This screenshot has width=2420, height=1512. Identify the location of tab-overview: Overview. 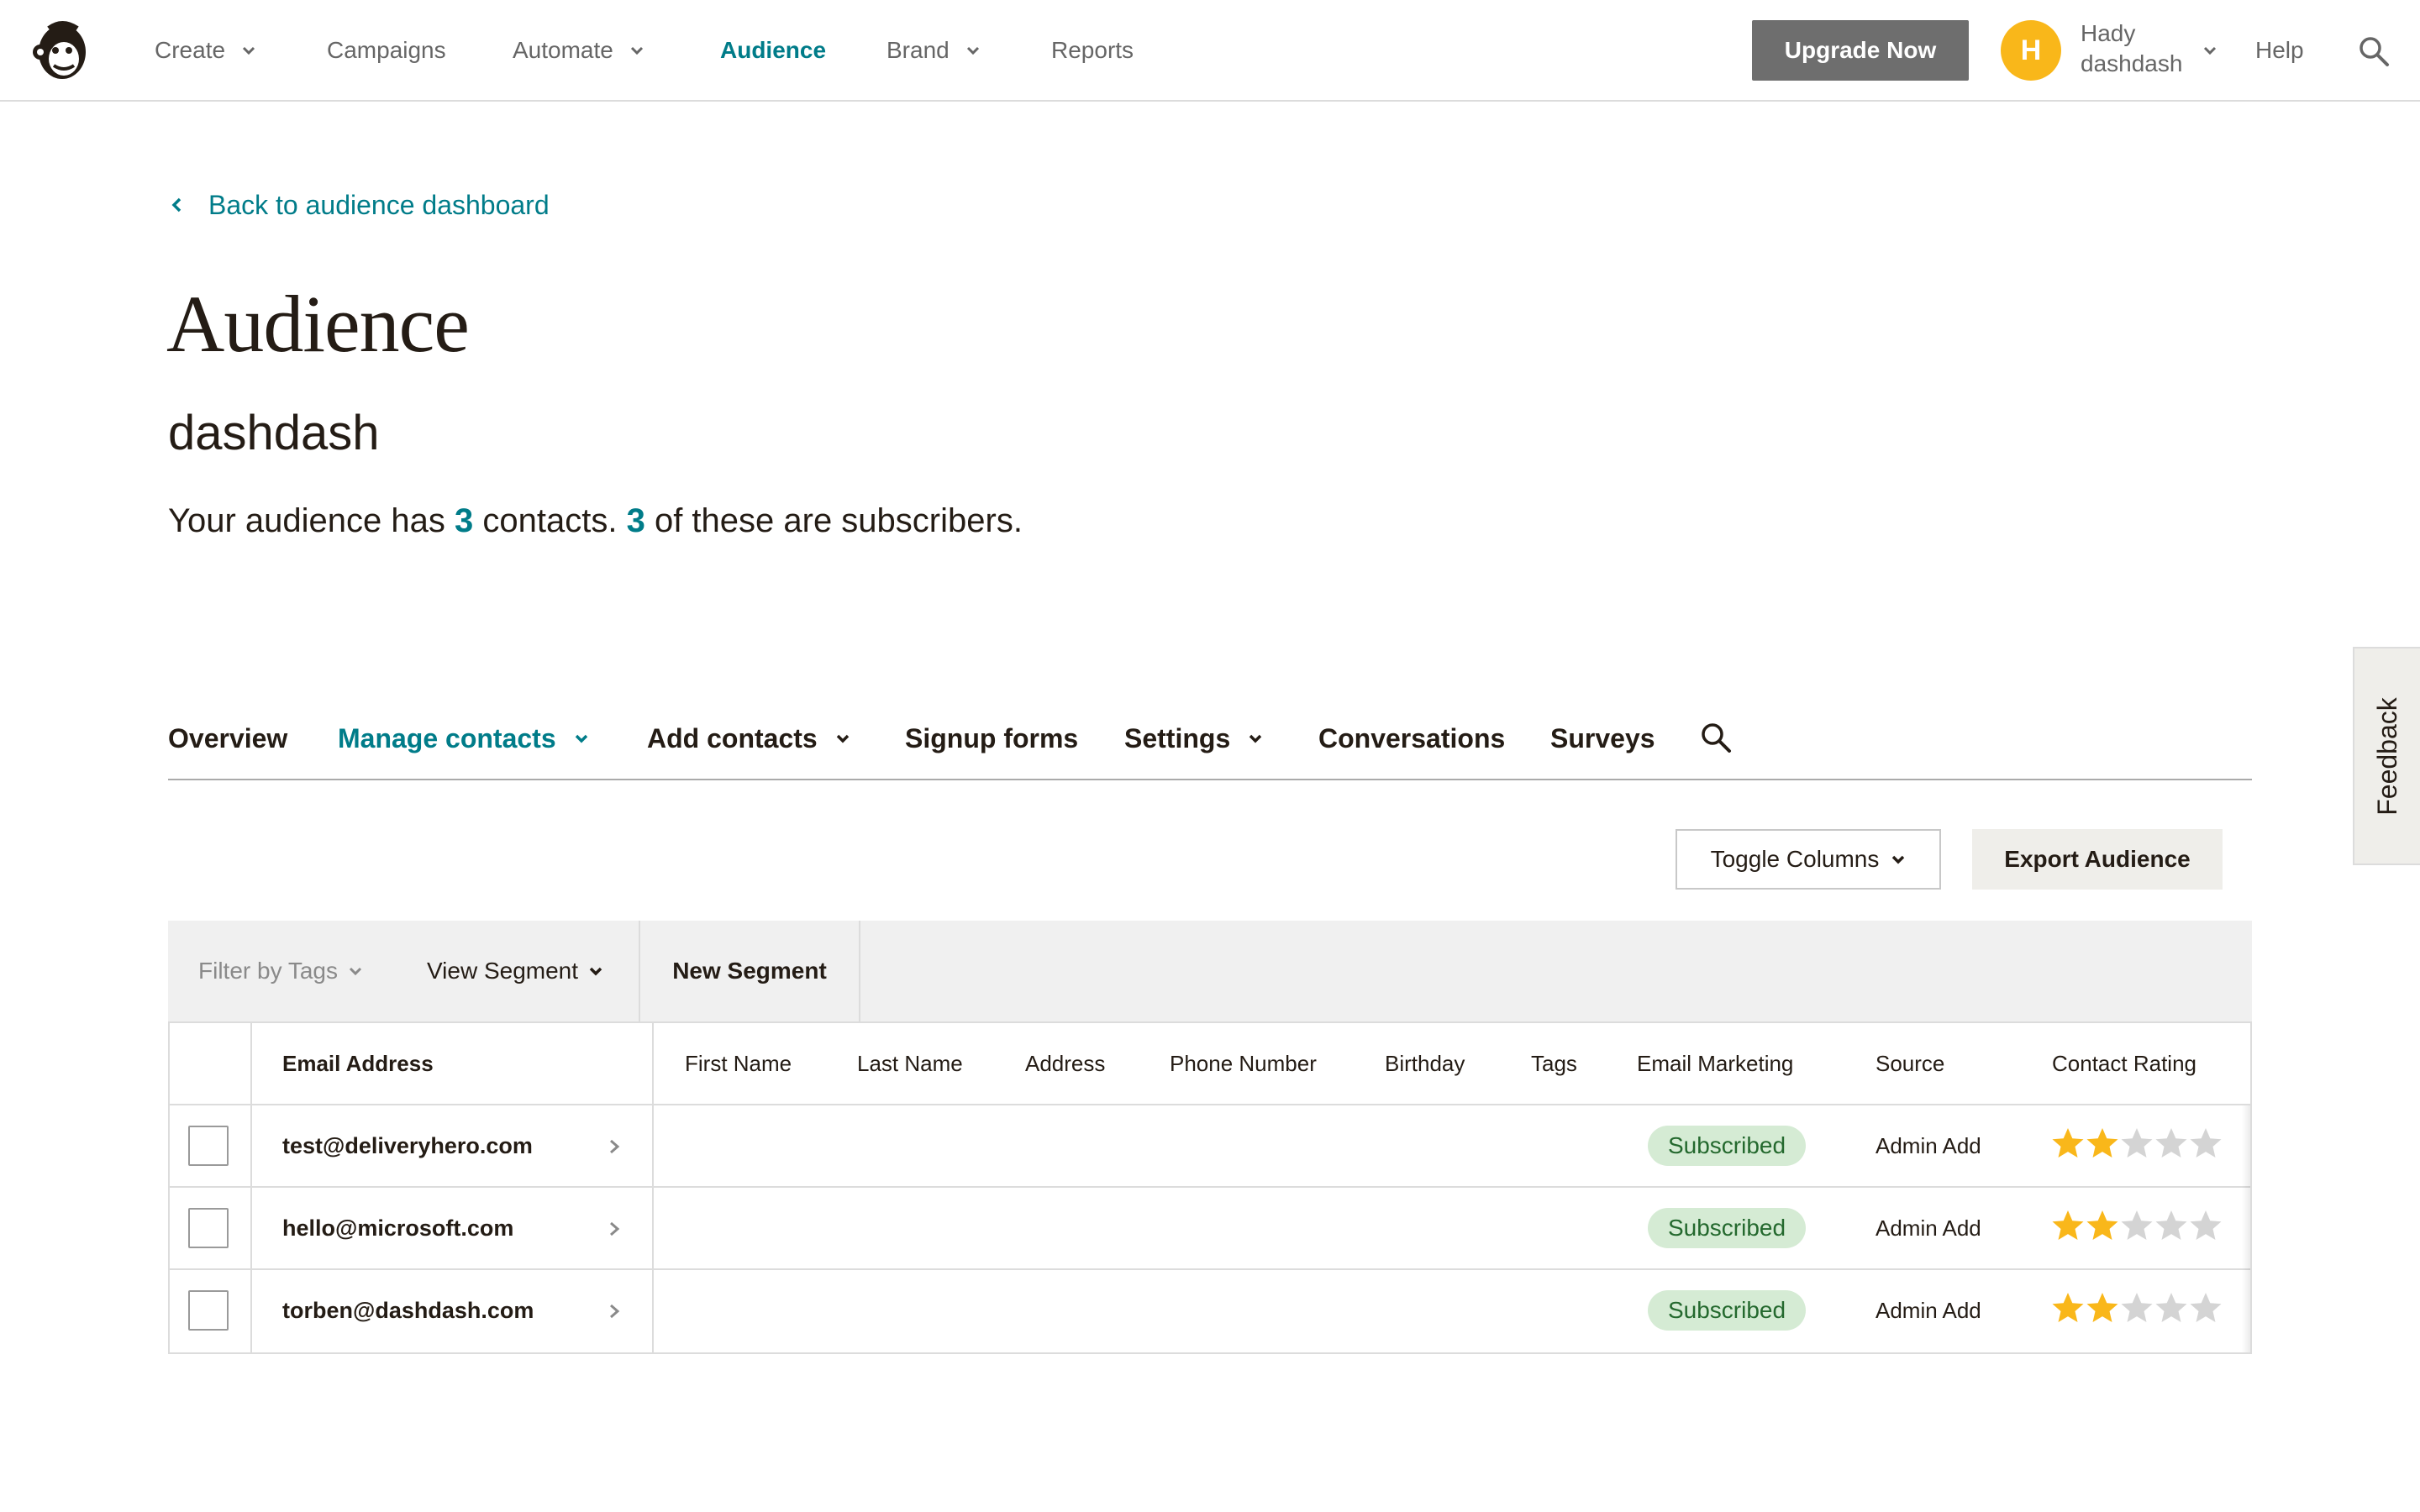
(227, 738).